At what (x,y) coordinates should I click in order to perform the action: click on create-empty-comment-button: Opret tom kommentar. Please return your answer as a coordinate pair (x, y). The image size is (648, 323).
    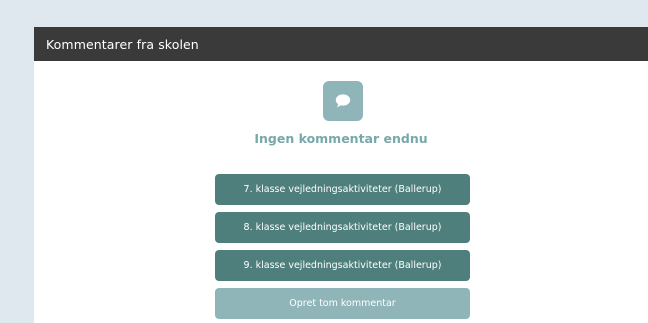
    Looking at the image, I should click on (342, 303).